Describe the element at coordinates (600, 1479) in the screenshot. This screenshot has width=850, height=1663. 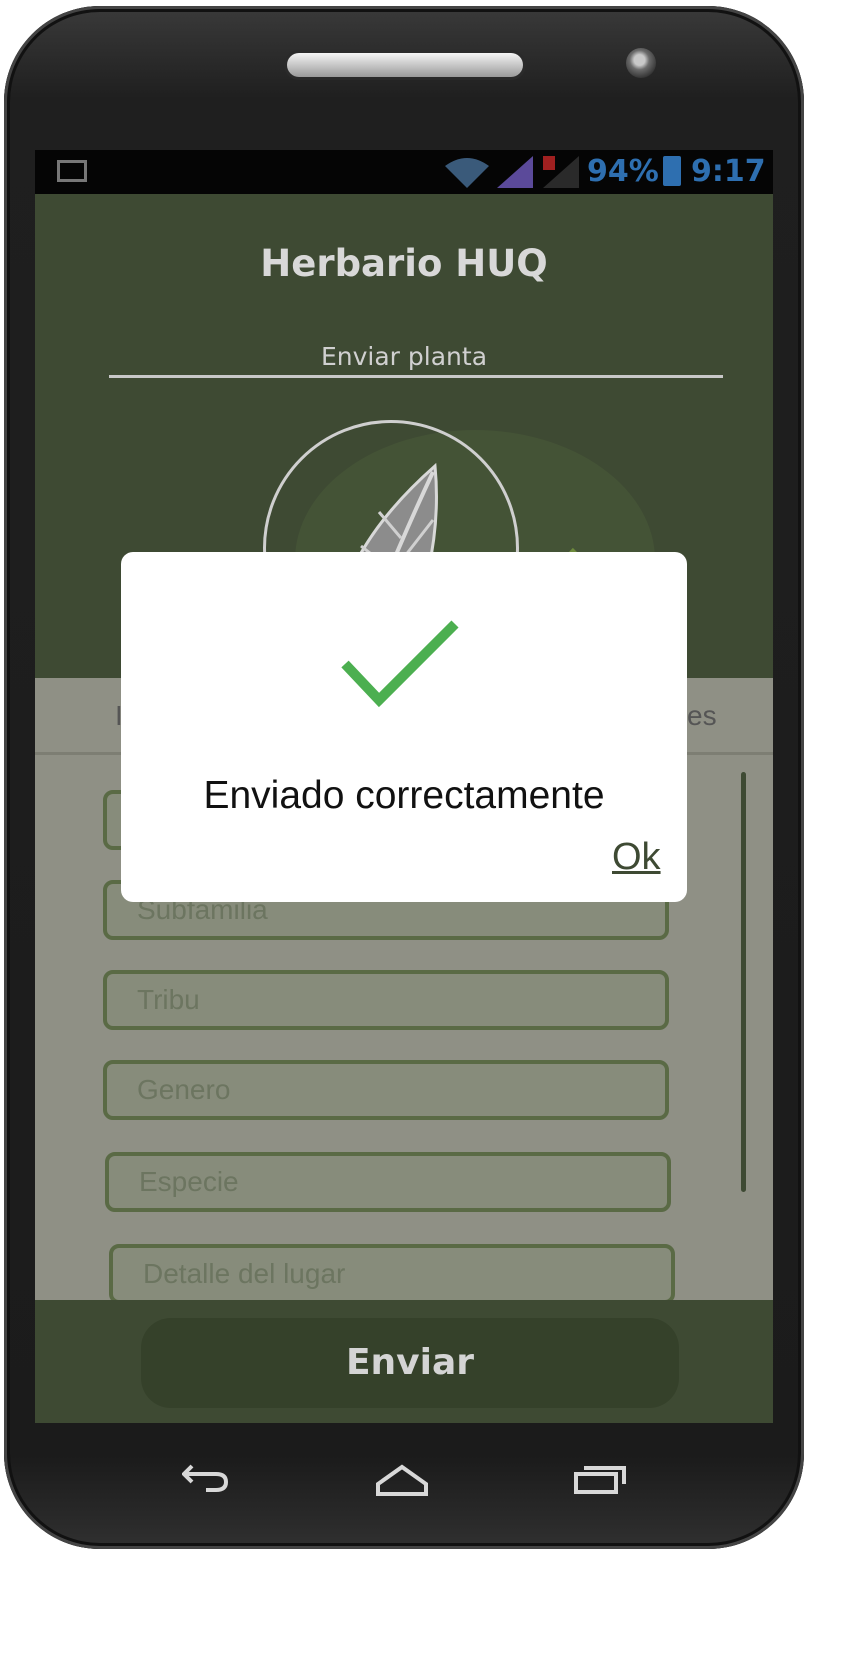
I see `recent-apps-icon` at that location.